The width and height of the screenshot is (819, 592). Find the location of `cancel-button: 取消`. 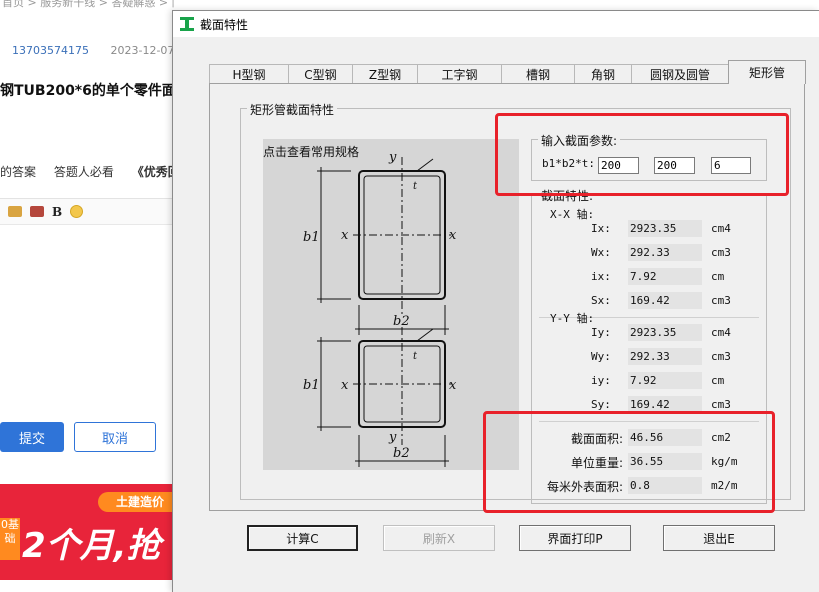

cancel-button: 取消 is located at coordinates (115, 437).